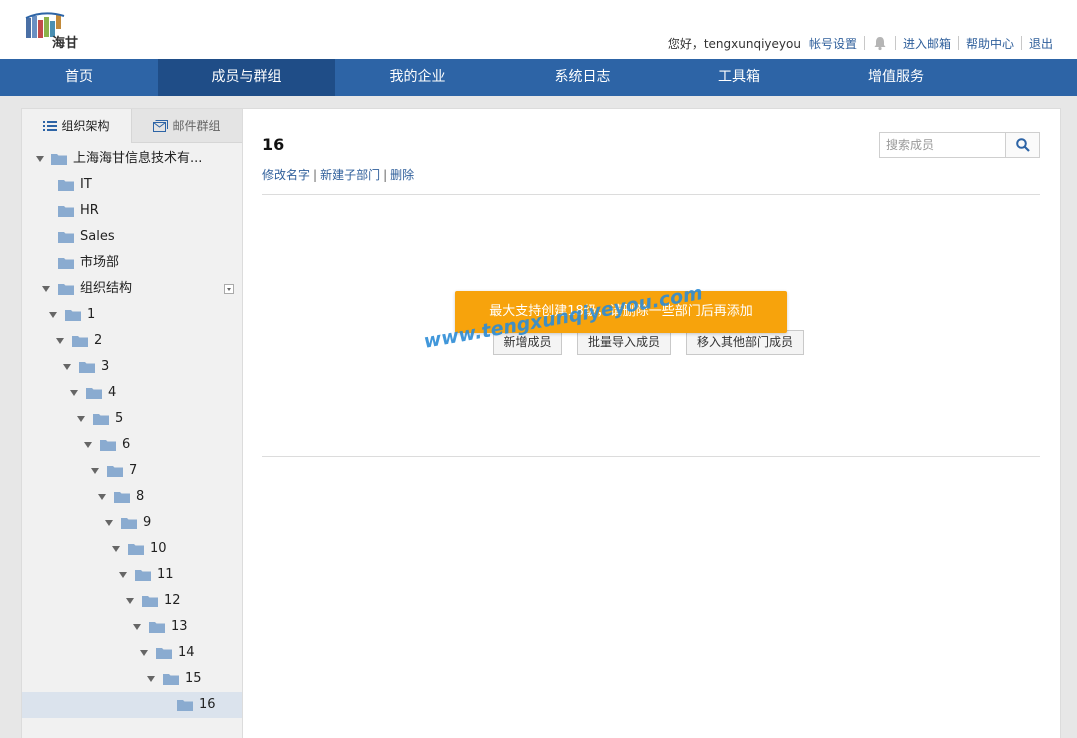 The image size is (1077, 738). What do you see at coordinates (132, 211) in the screenshot?
I see `tree-node: HR` at bounding box center [132, 211].